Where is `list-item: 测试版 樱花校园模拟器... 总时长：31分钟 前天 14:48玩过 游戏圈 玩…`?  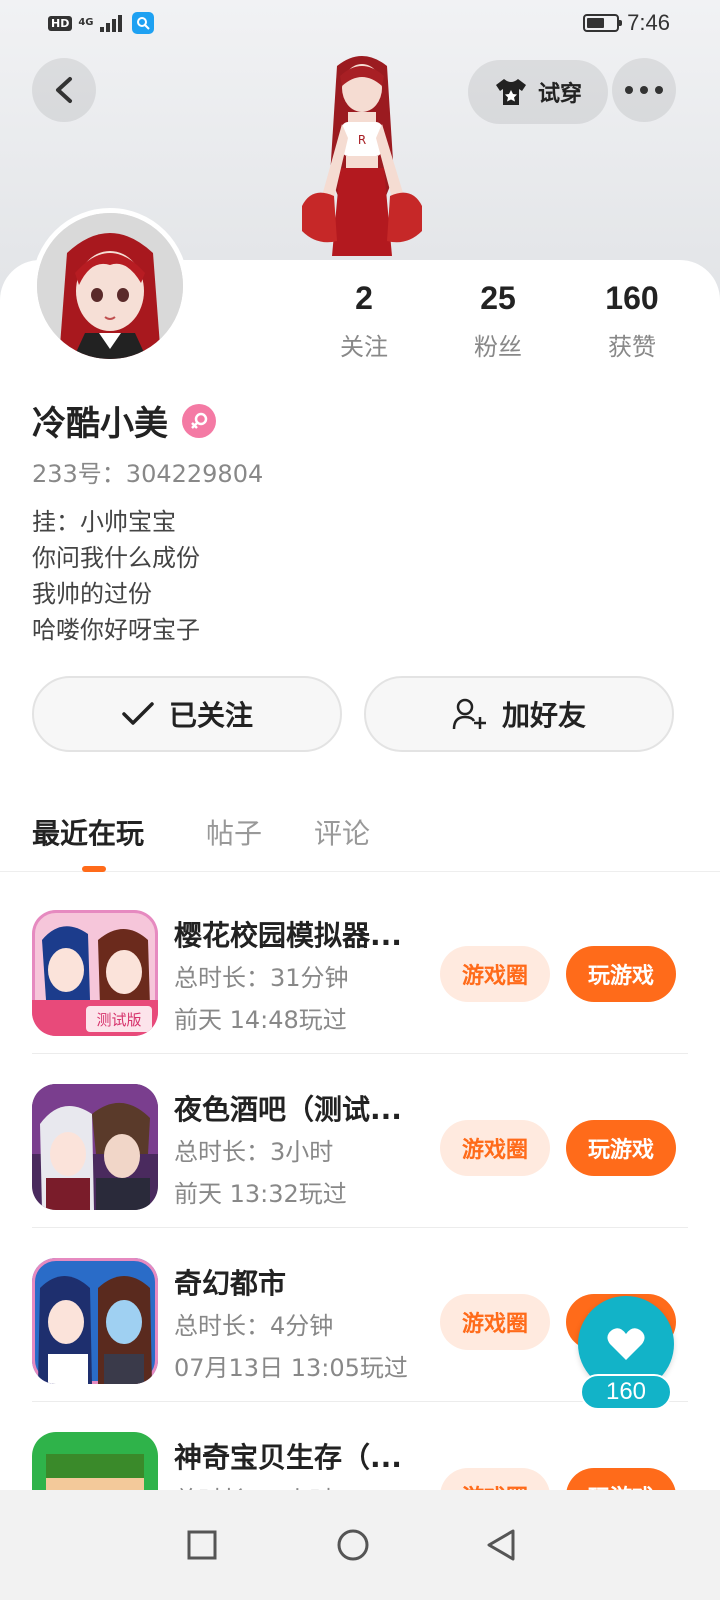 list-item: 测试版 樱花校园模拟器... 总时长：31分钟 前天 14:48玩过 游戏圈 玩… is located at coordinates (360, 967).